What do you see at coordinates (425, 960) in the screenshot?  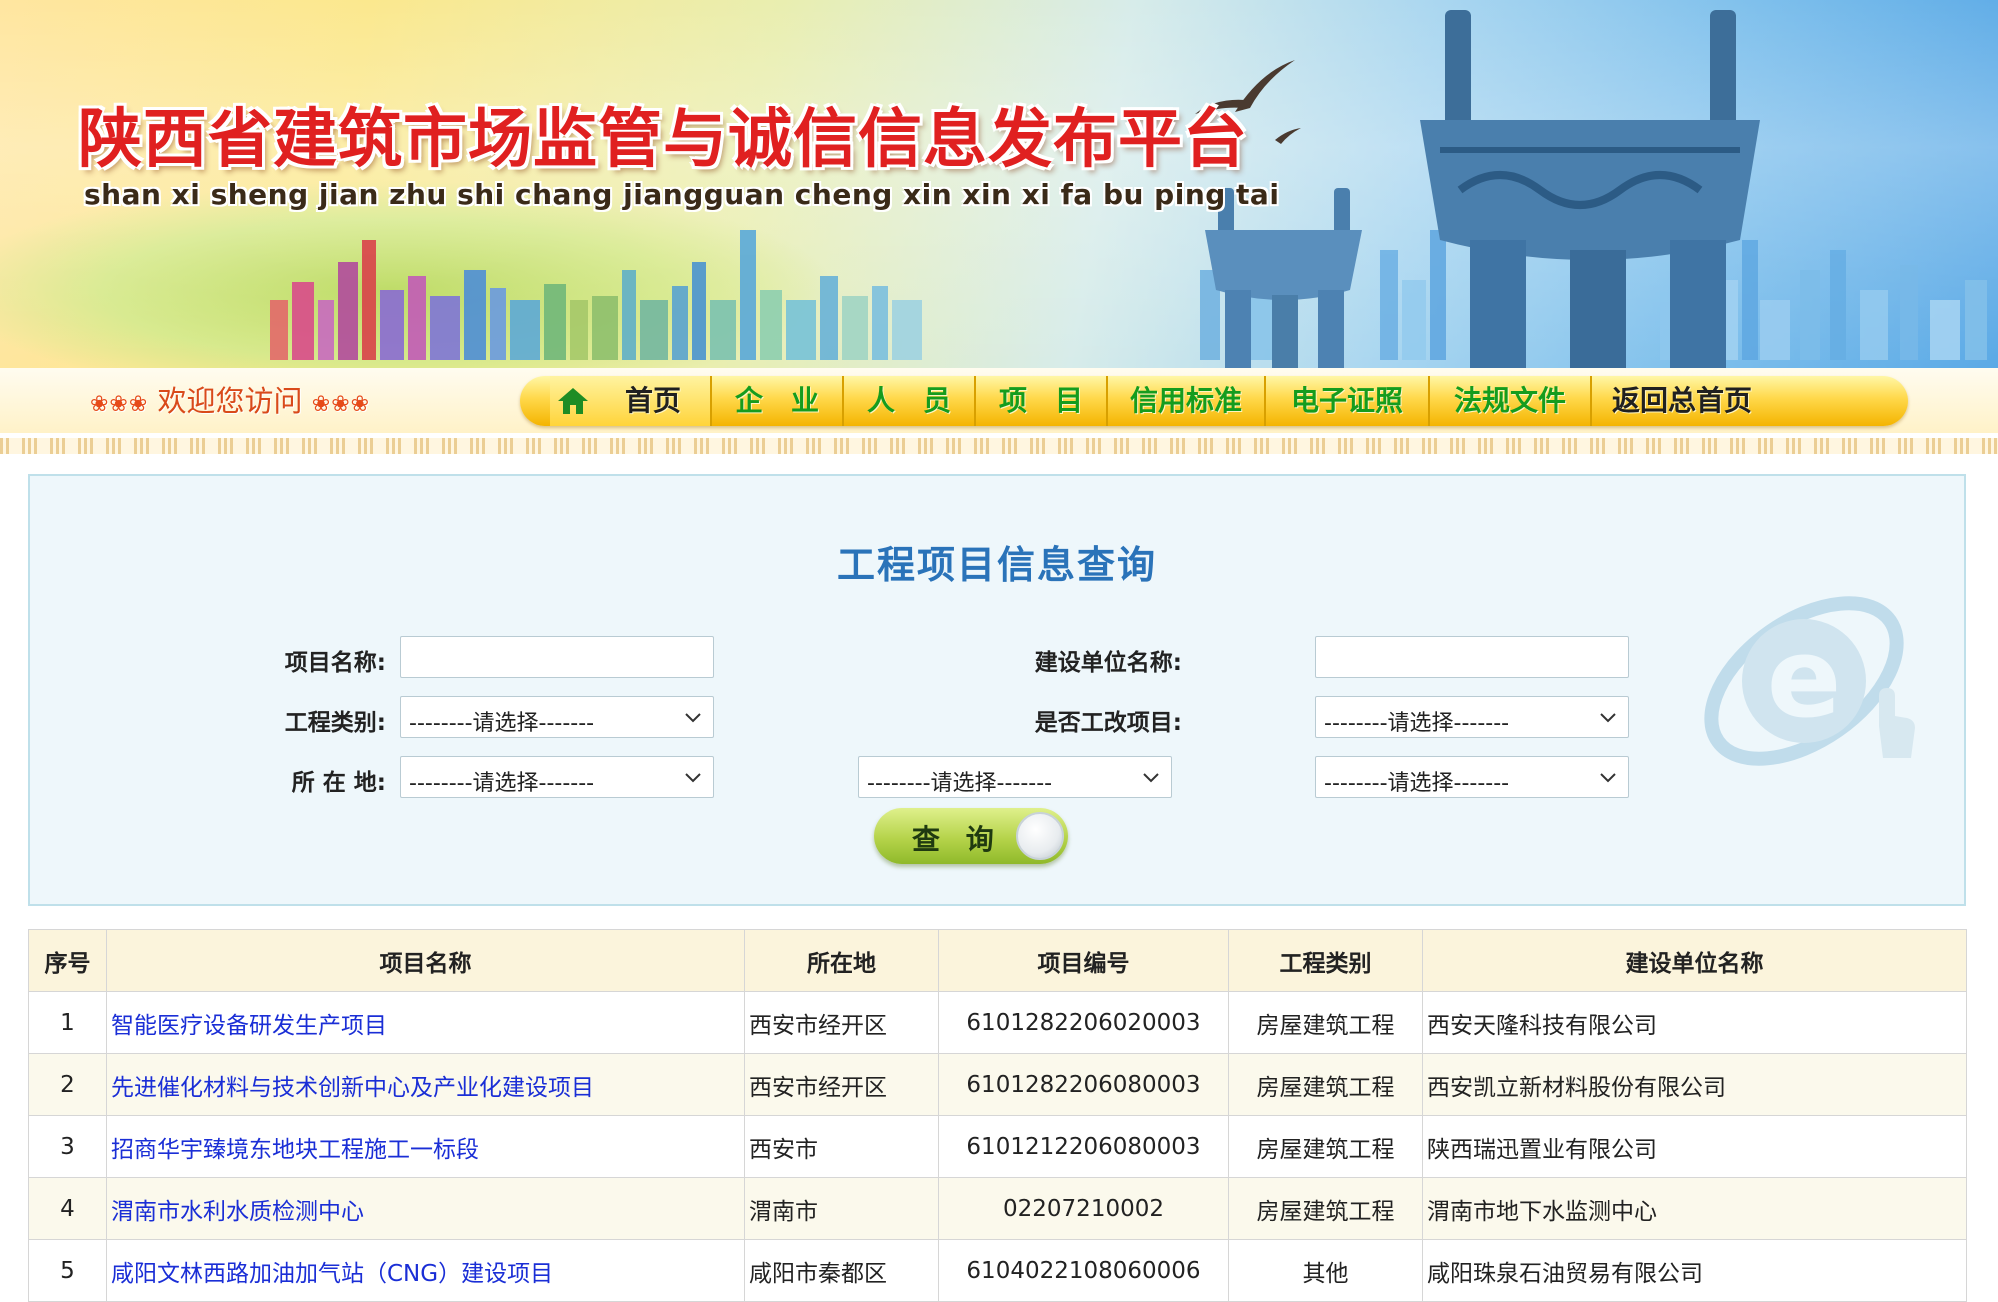 I see `col-header-project-name: 项目名称` at bounding box center [425, 960].